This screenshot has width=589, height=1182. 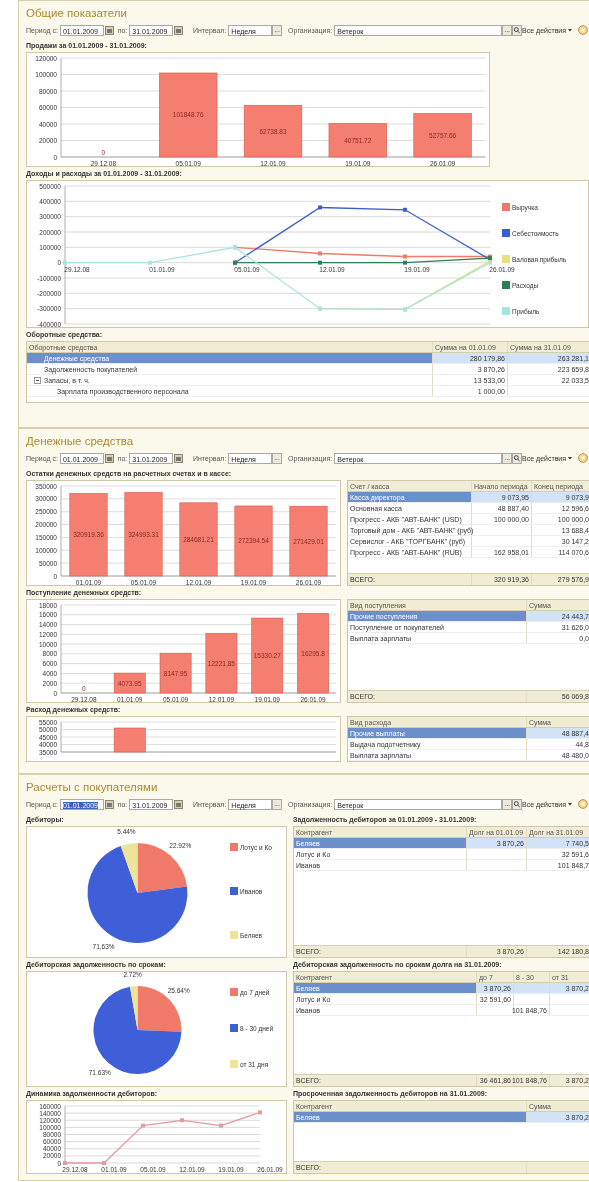 I want to click on panel-title: Денежные средства, so click(x=80, y=441).